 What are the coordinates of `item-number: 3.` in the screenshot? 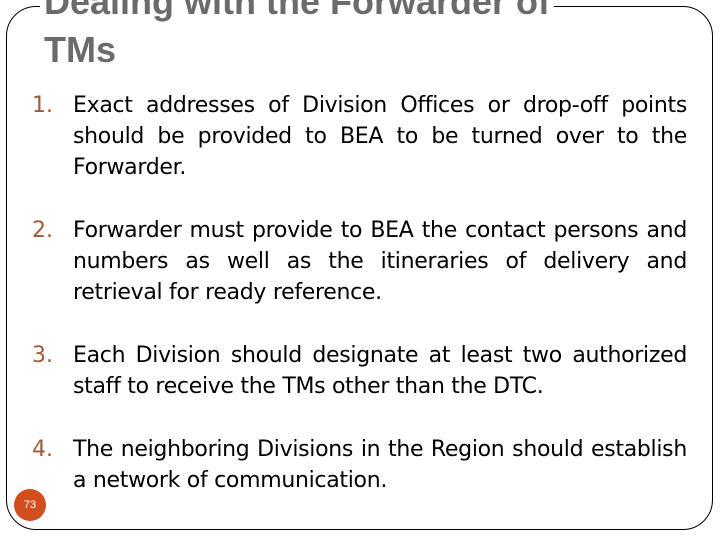 It's located at (42, 355).